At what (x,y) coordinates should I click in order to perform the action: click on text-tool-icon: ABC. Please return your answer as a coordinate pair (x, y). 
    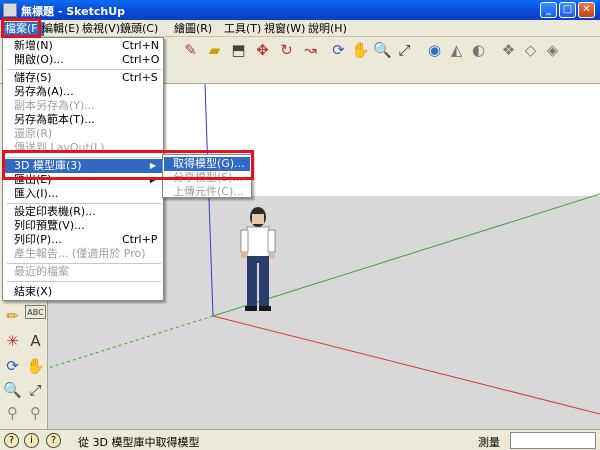
    Looking at the image, I should click on (35, 312).